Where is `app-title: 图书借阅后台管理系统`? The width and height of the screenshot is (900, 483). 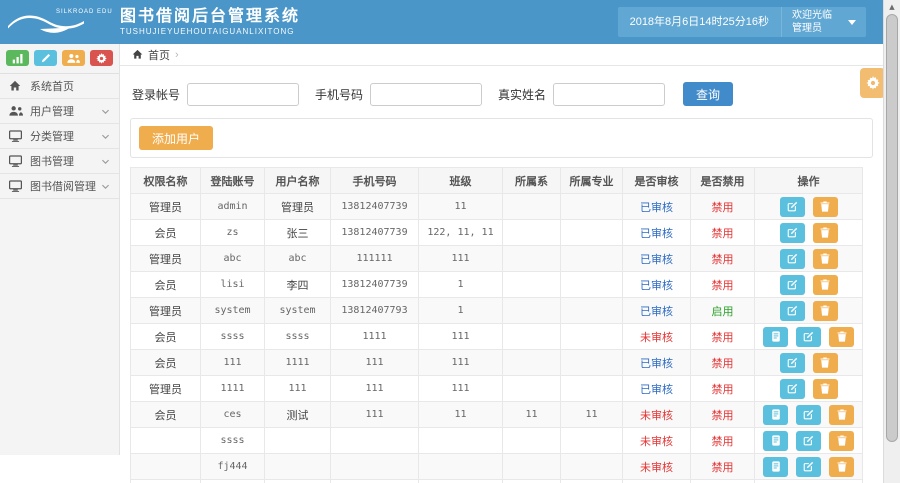 app-title: 图书借阅后台管理系统 is located at coordinates (210, 16).